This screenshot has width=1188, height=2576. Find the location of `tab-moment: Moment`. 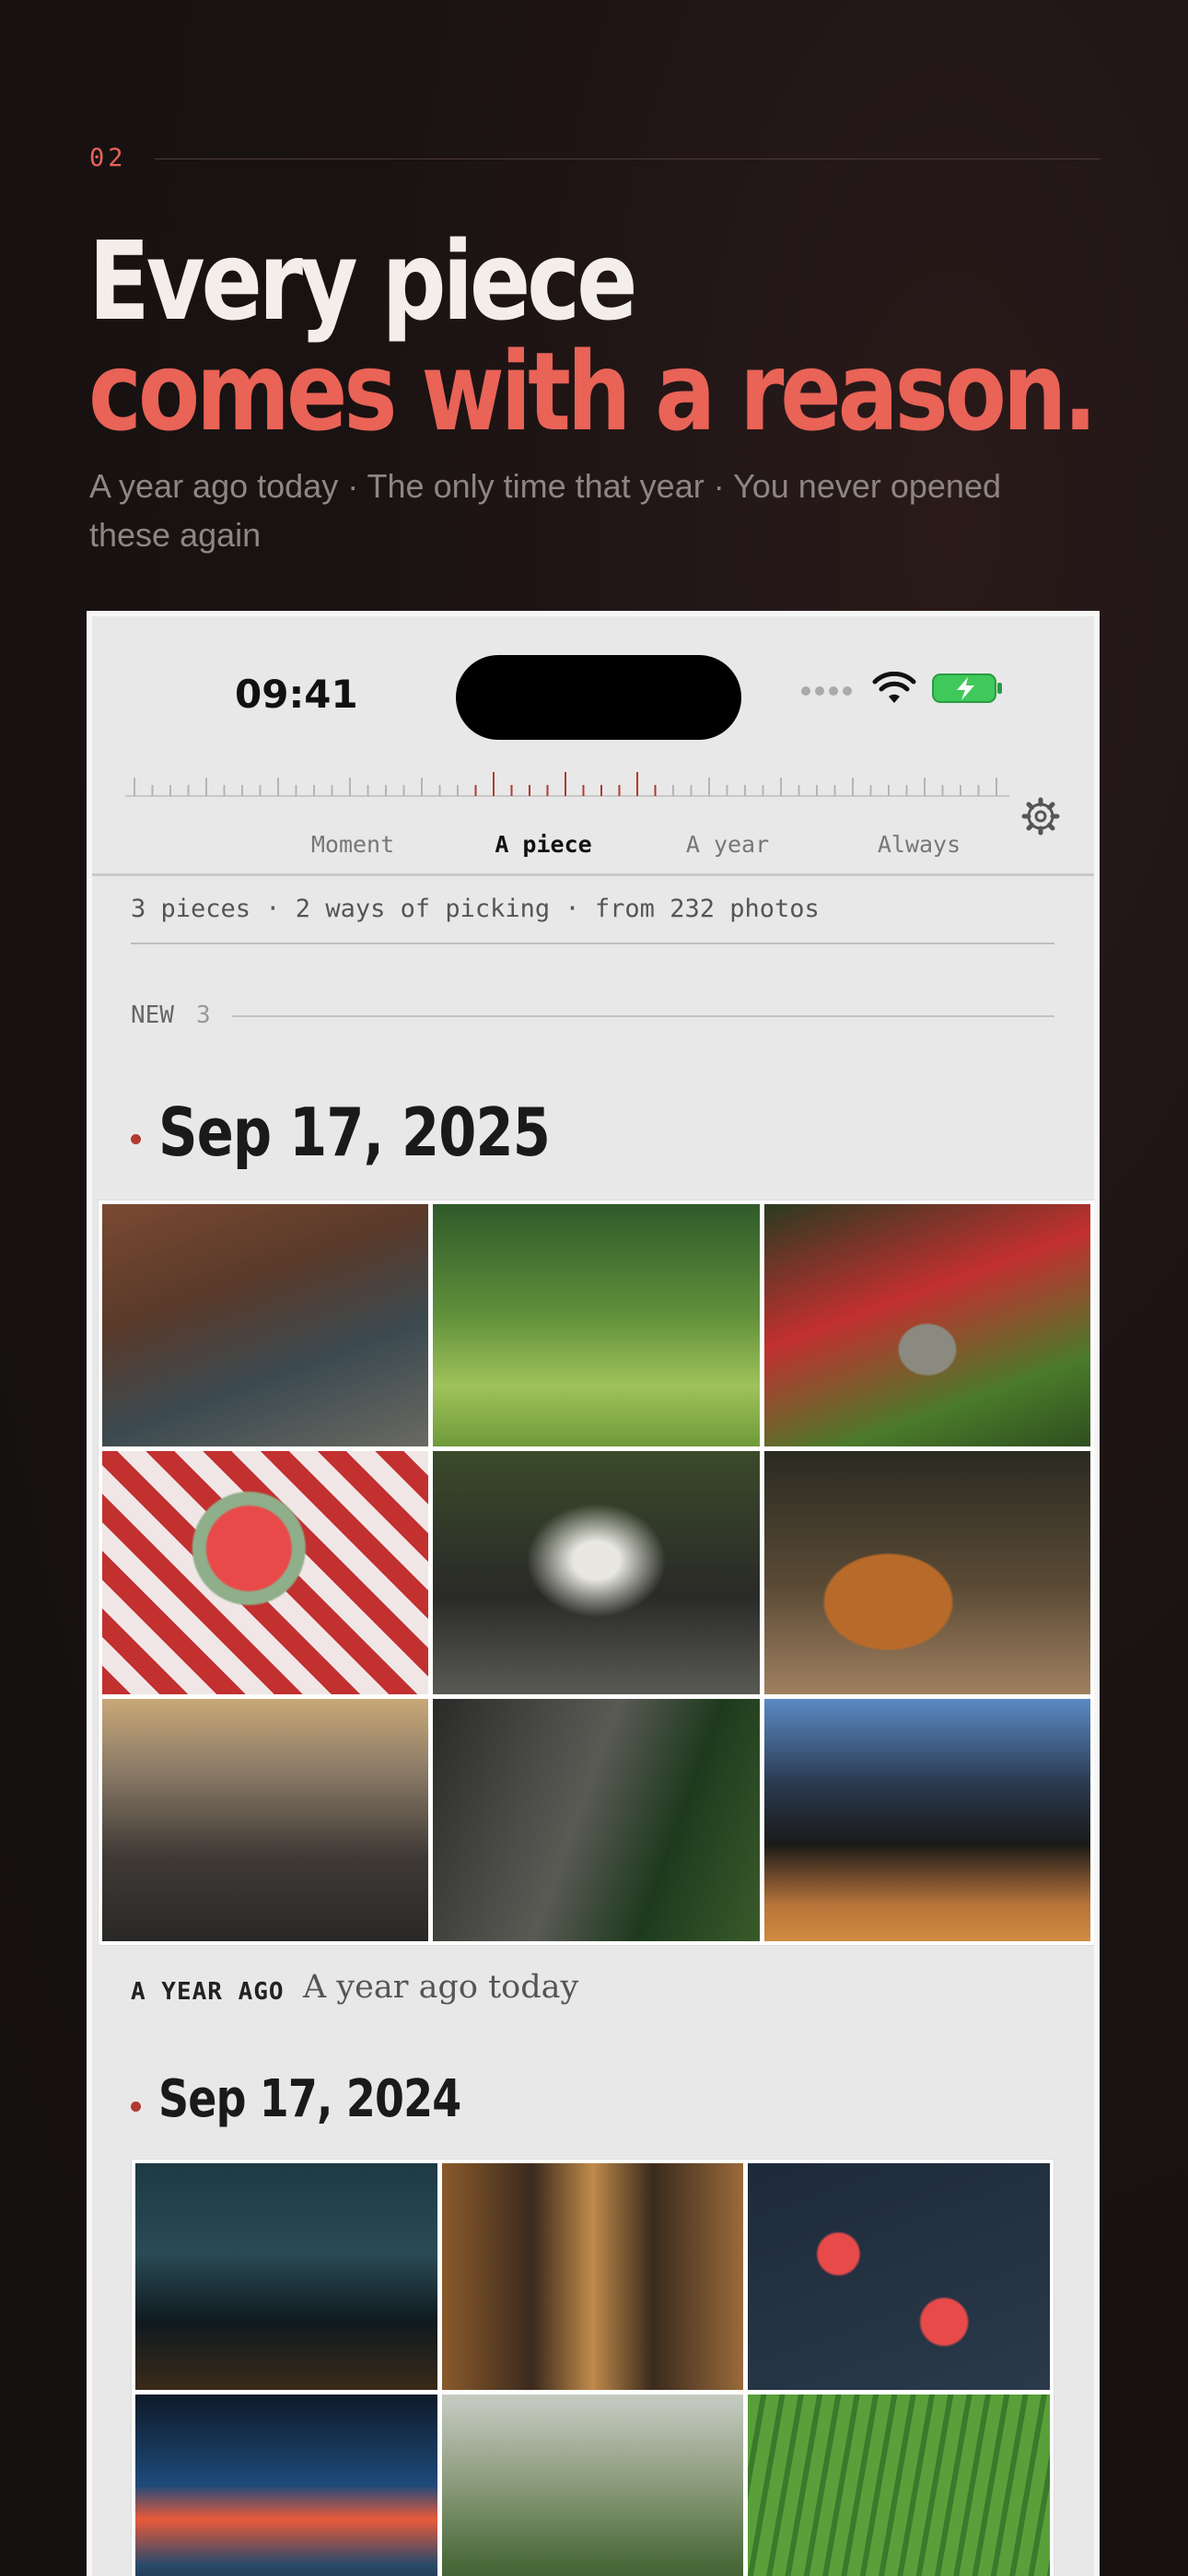

tab-moment: Moment is located at coordinates (353, 844).